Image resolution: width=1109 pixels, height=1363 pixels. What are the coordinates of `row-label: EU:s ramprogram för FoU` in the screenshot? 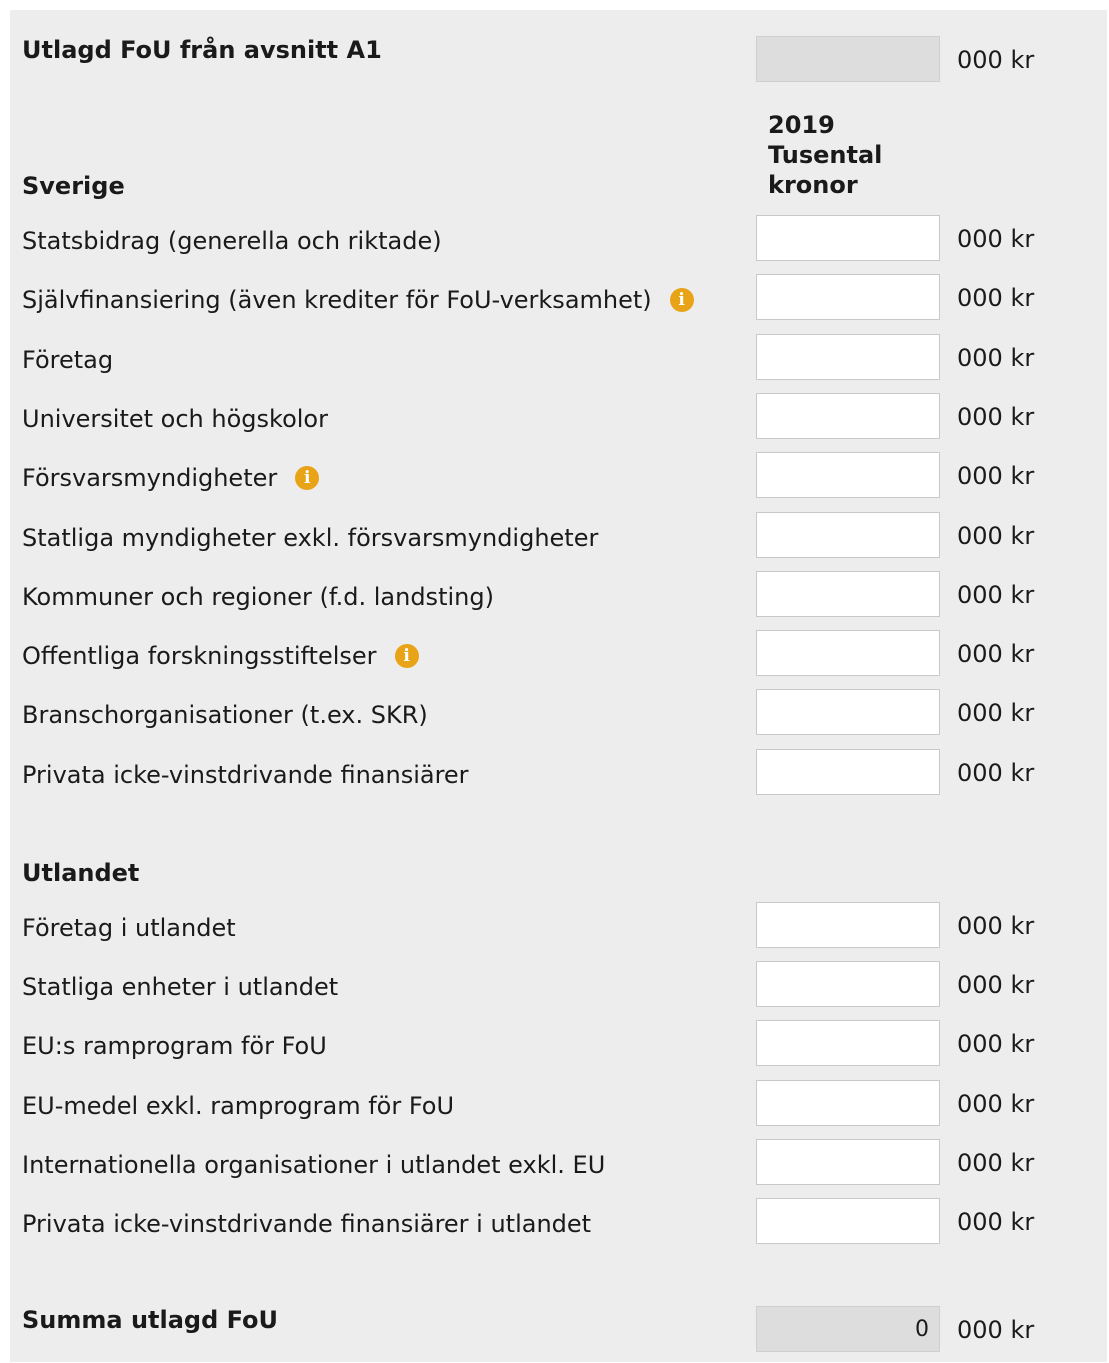 It's located at (174, 1046).